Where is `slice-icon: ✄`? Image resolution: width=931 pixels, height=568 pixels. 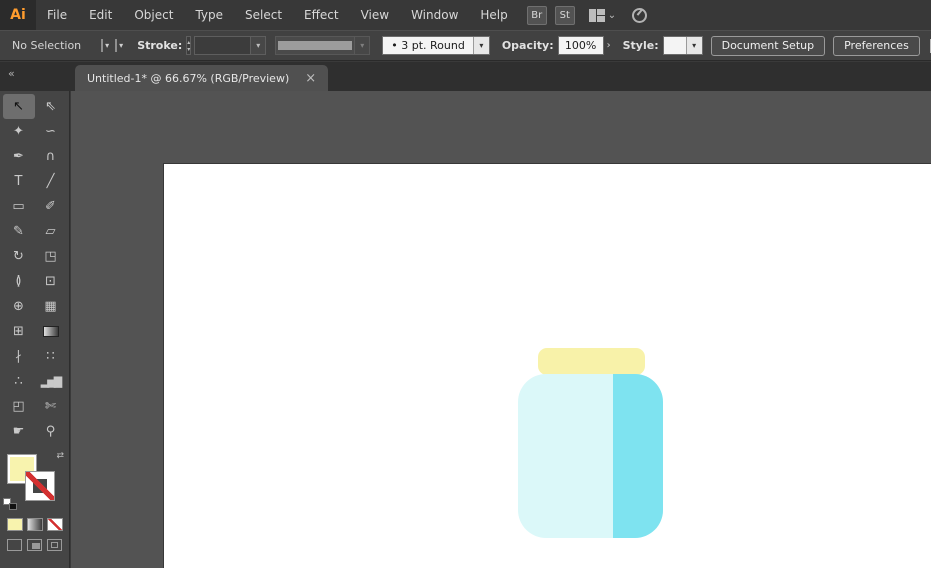 slice-icon: ✄ is located at coordinates (50, 406).